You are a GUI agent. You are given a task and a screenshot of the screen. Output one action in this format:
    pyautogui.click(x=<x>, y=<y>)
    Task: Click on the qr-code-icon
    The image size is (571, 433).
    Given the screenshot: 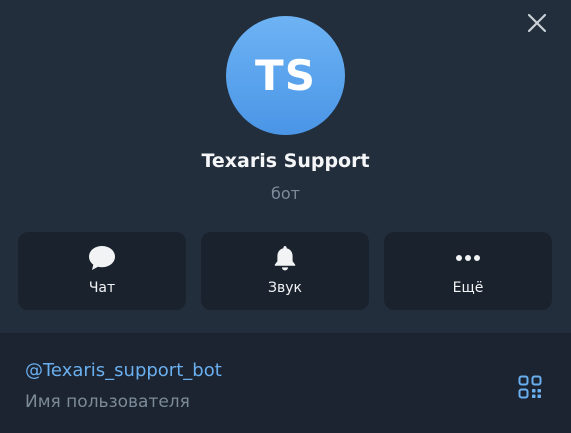 What is the action you would take?
    pyautogui.click(x=530, y=387)
    